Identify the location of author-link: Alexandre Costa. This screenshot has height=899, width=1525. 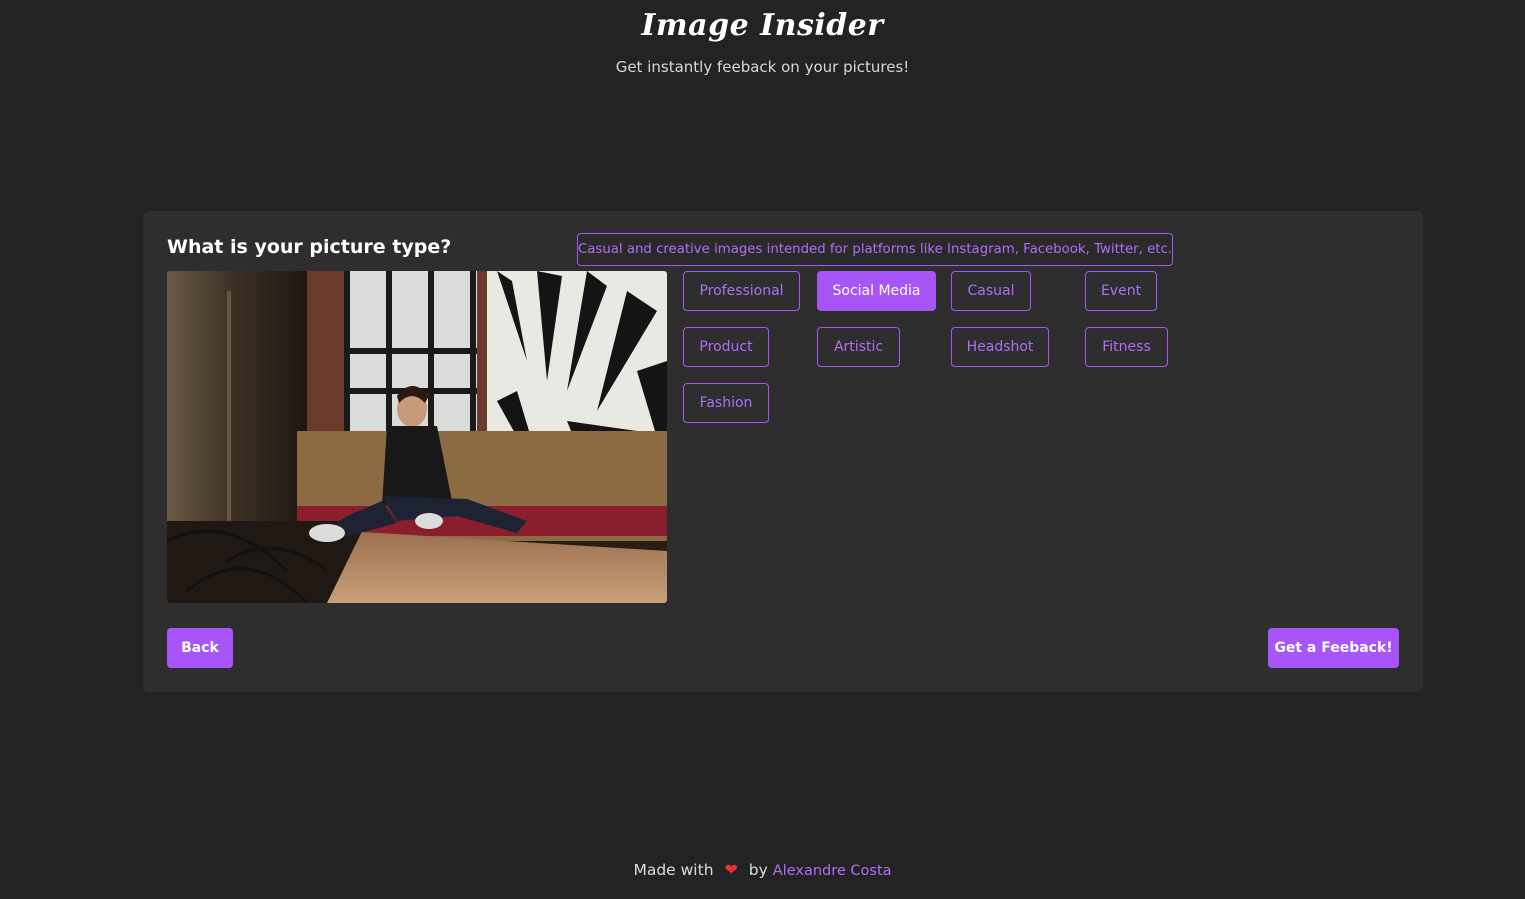
(832, 871).